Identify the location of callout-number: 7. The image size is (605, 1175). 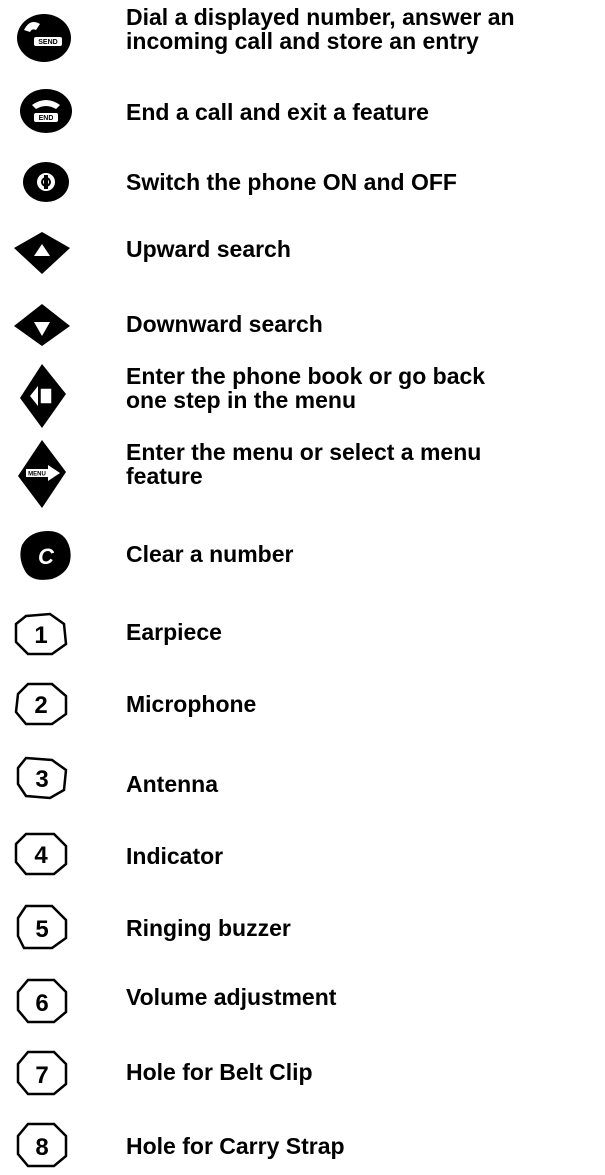
(41, 1075).